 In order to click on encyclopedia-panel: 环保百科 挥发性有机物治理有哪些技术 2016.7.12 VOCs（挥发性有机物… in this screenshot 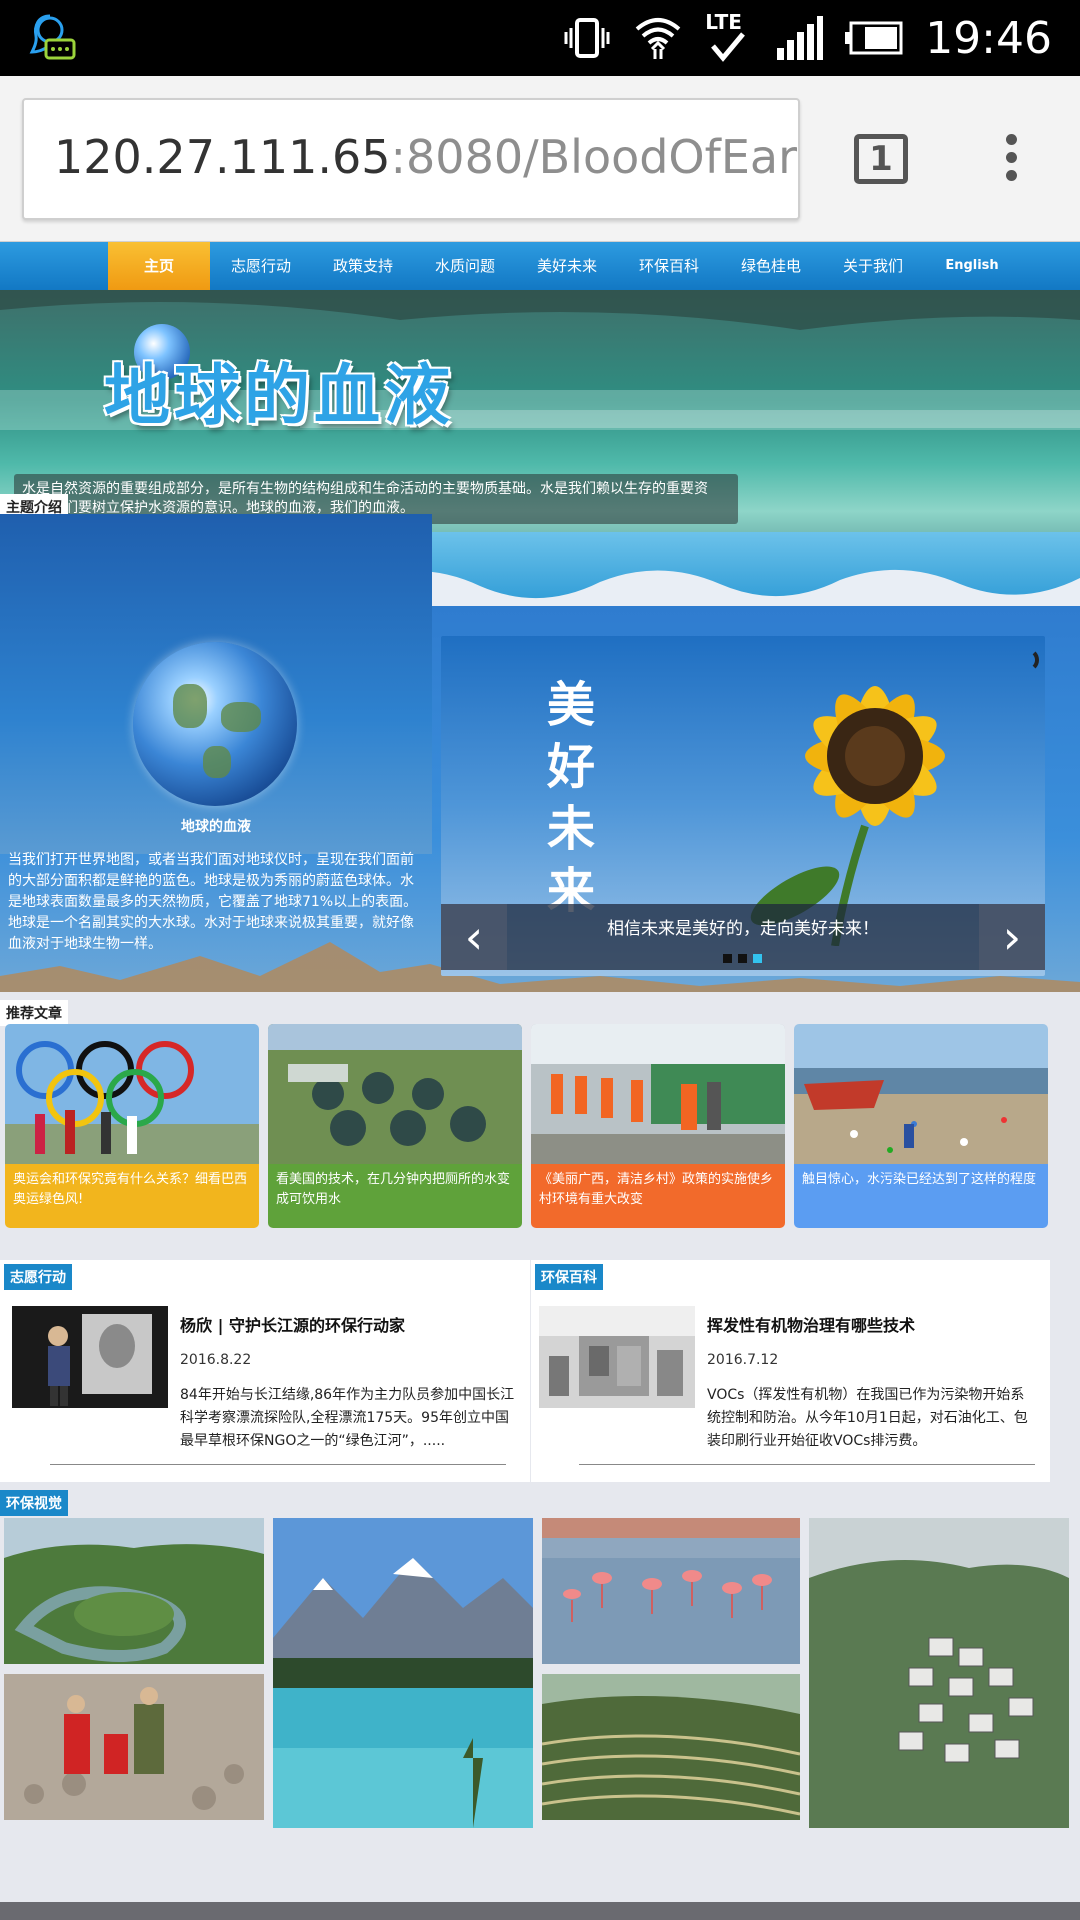, I will do `click(790, 1371)`.